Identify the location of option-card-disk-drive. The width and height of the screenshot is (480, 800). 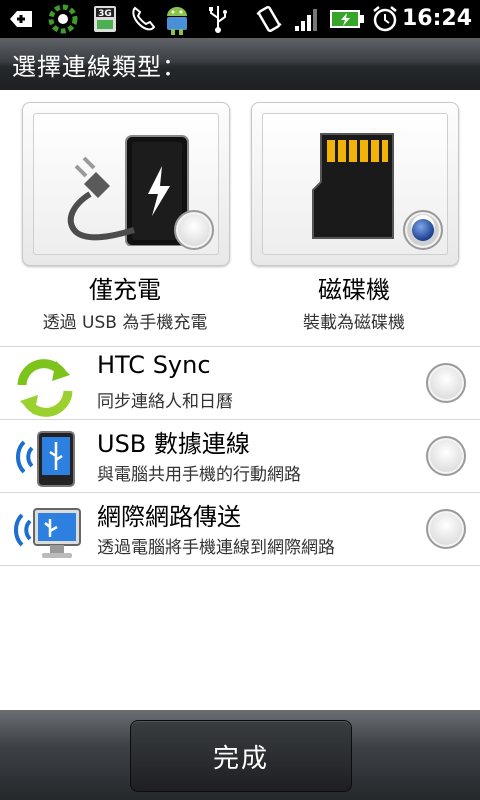
(355, 184).